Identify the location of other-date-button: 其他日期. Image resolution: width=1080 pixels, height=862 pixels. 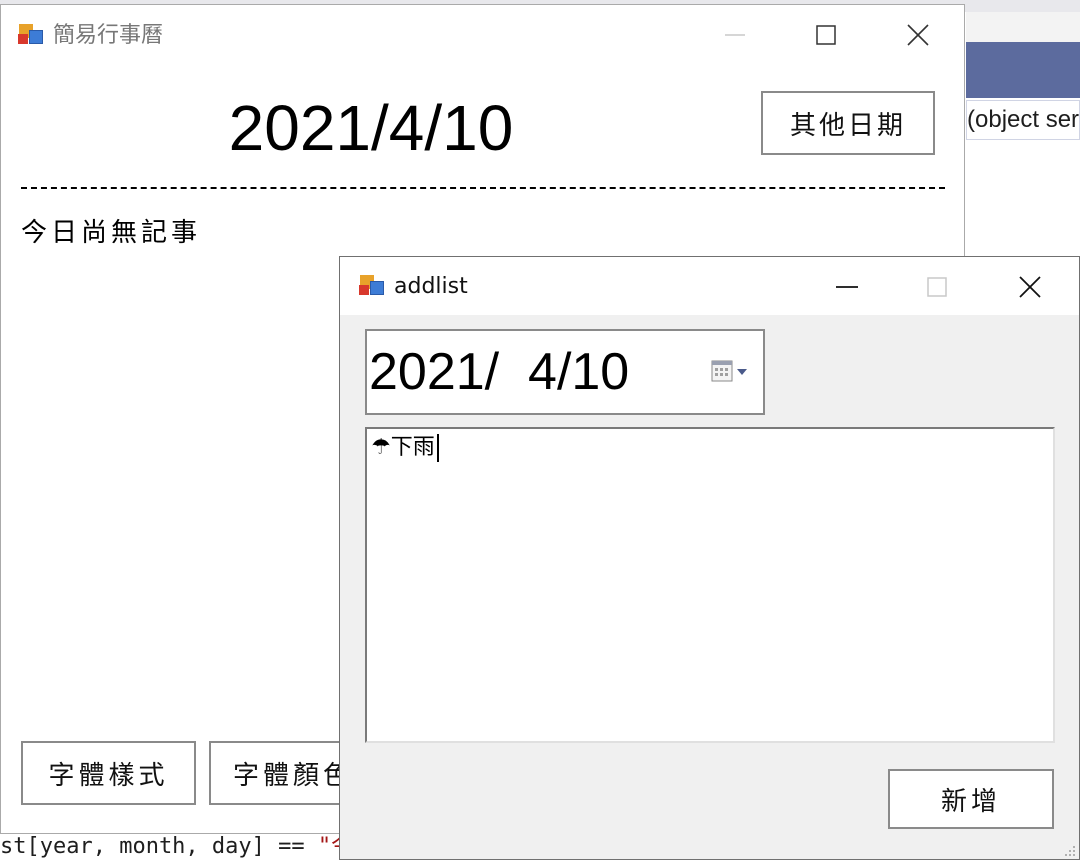
(848, 123).